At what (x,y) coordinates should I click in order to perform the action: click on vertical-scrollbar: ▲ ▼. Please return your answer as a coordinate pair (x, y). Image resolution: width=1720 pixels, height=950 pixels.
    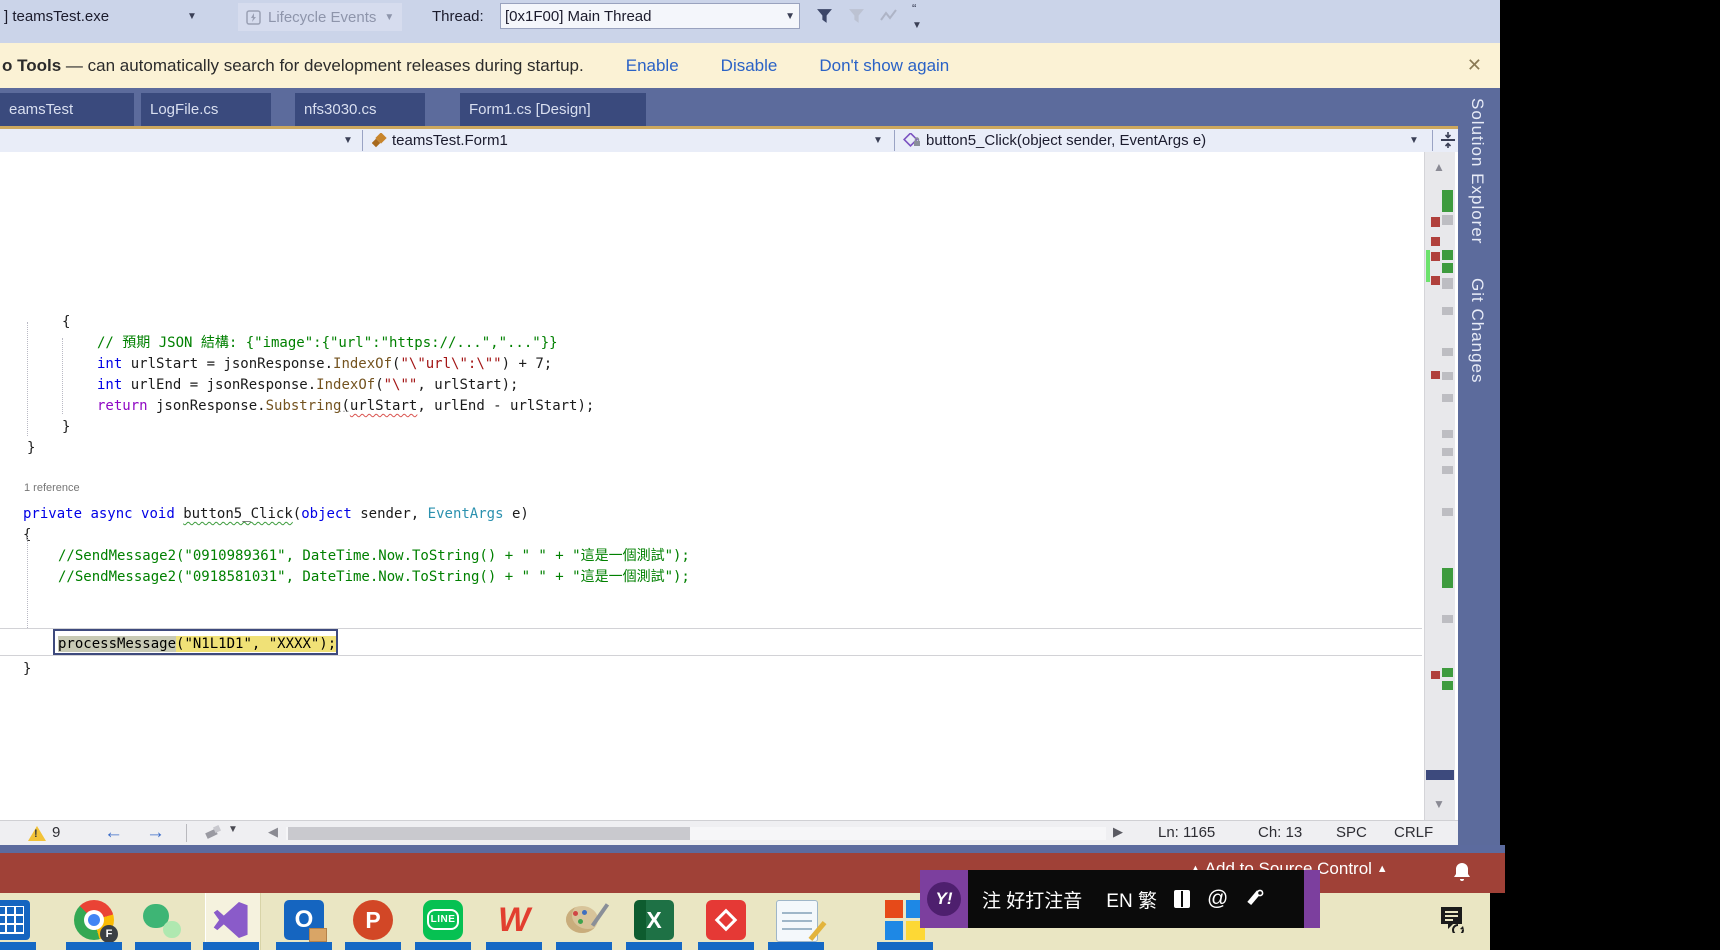
    Looking at the image, I should click on (1439, 486).